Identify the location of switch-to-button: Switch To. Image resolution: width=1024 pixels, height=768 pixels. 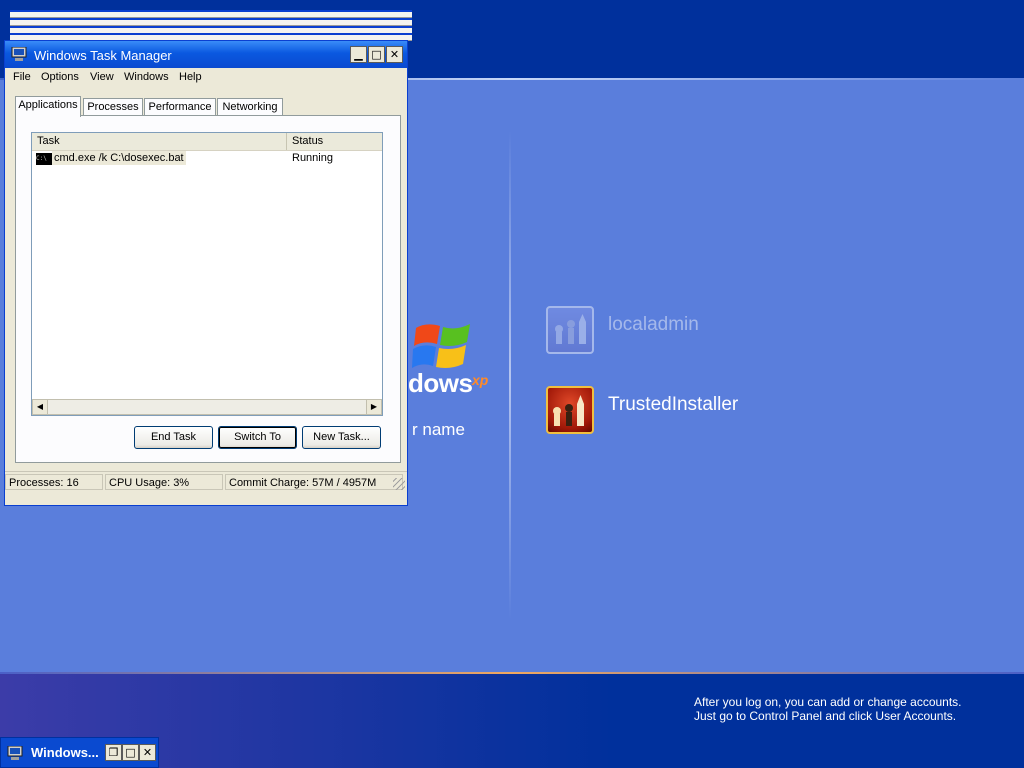
(257, 437).